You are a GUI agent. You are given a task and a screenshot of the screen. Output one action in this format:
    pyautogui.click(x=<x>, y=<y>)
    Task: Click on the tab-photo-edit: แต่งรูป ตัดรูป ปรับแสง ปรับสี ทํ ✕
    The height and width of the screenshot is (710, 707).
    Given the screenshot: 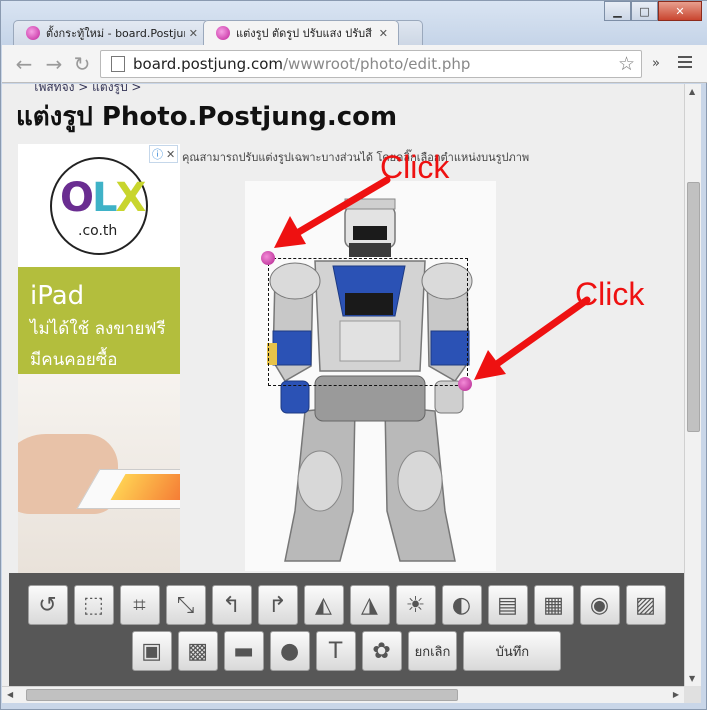 What is the action you would take?
    pyautogui.click(x=301, y=32)
    